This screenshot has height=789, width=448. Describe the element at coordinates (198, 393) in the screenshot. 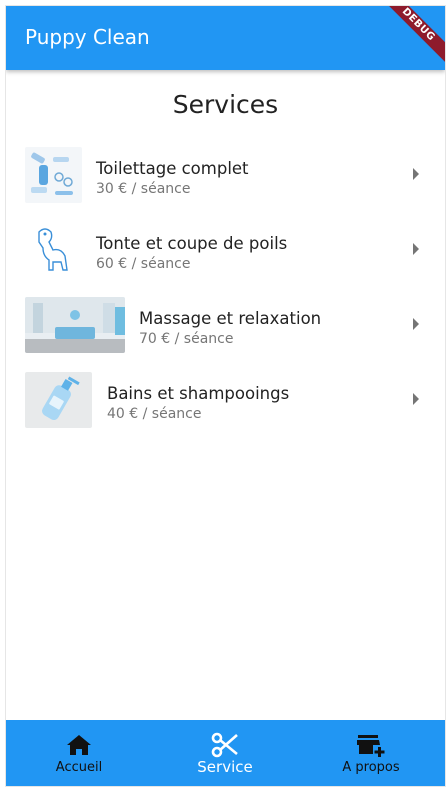

I see `service-title: Bains et shampooings` at that location.